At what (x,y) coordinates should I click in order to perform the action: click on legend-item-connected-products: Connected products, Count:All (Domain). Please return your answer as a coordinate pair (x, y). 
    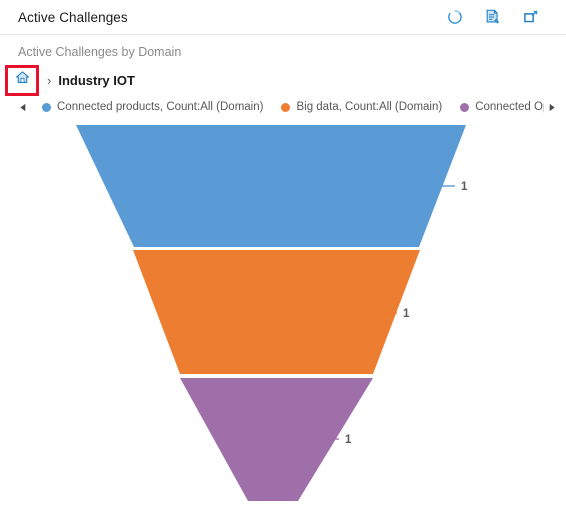
    Looking at the image, I should click on (152, 107).